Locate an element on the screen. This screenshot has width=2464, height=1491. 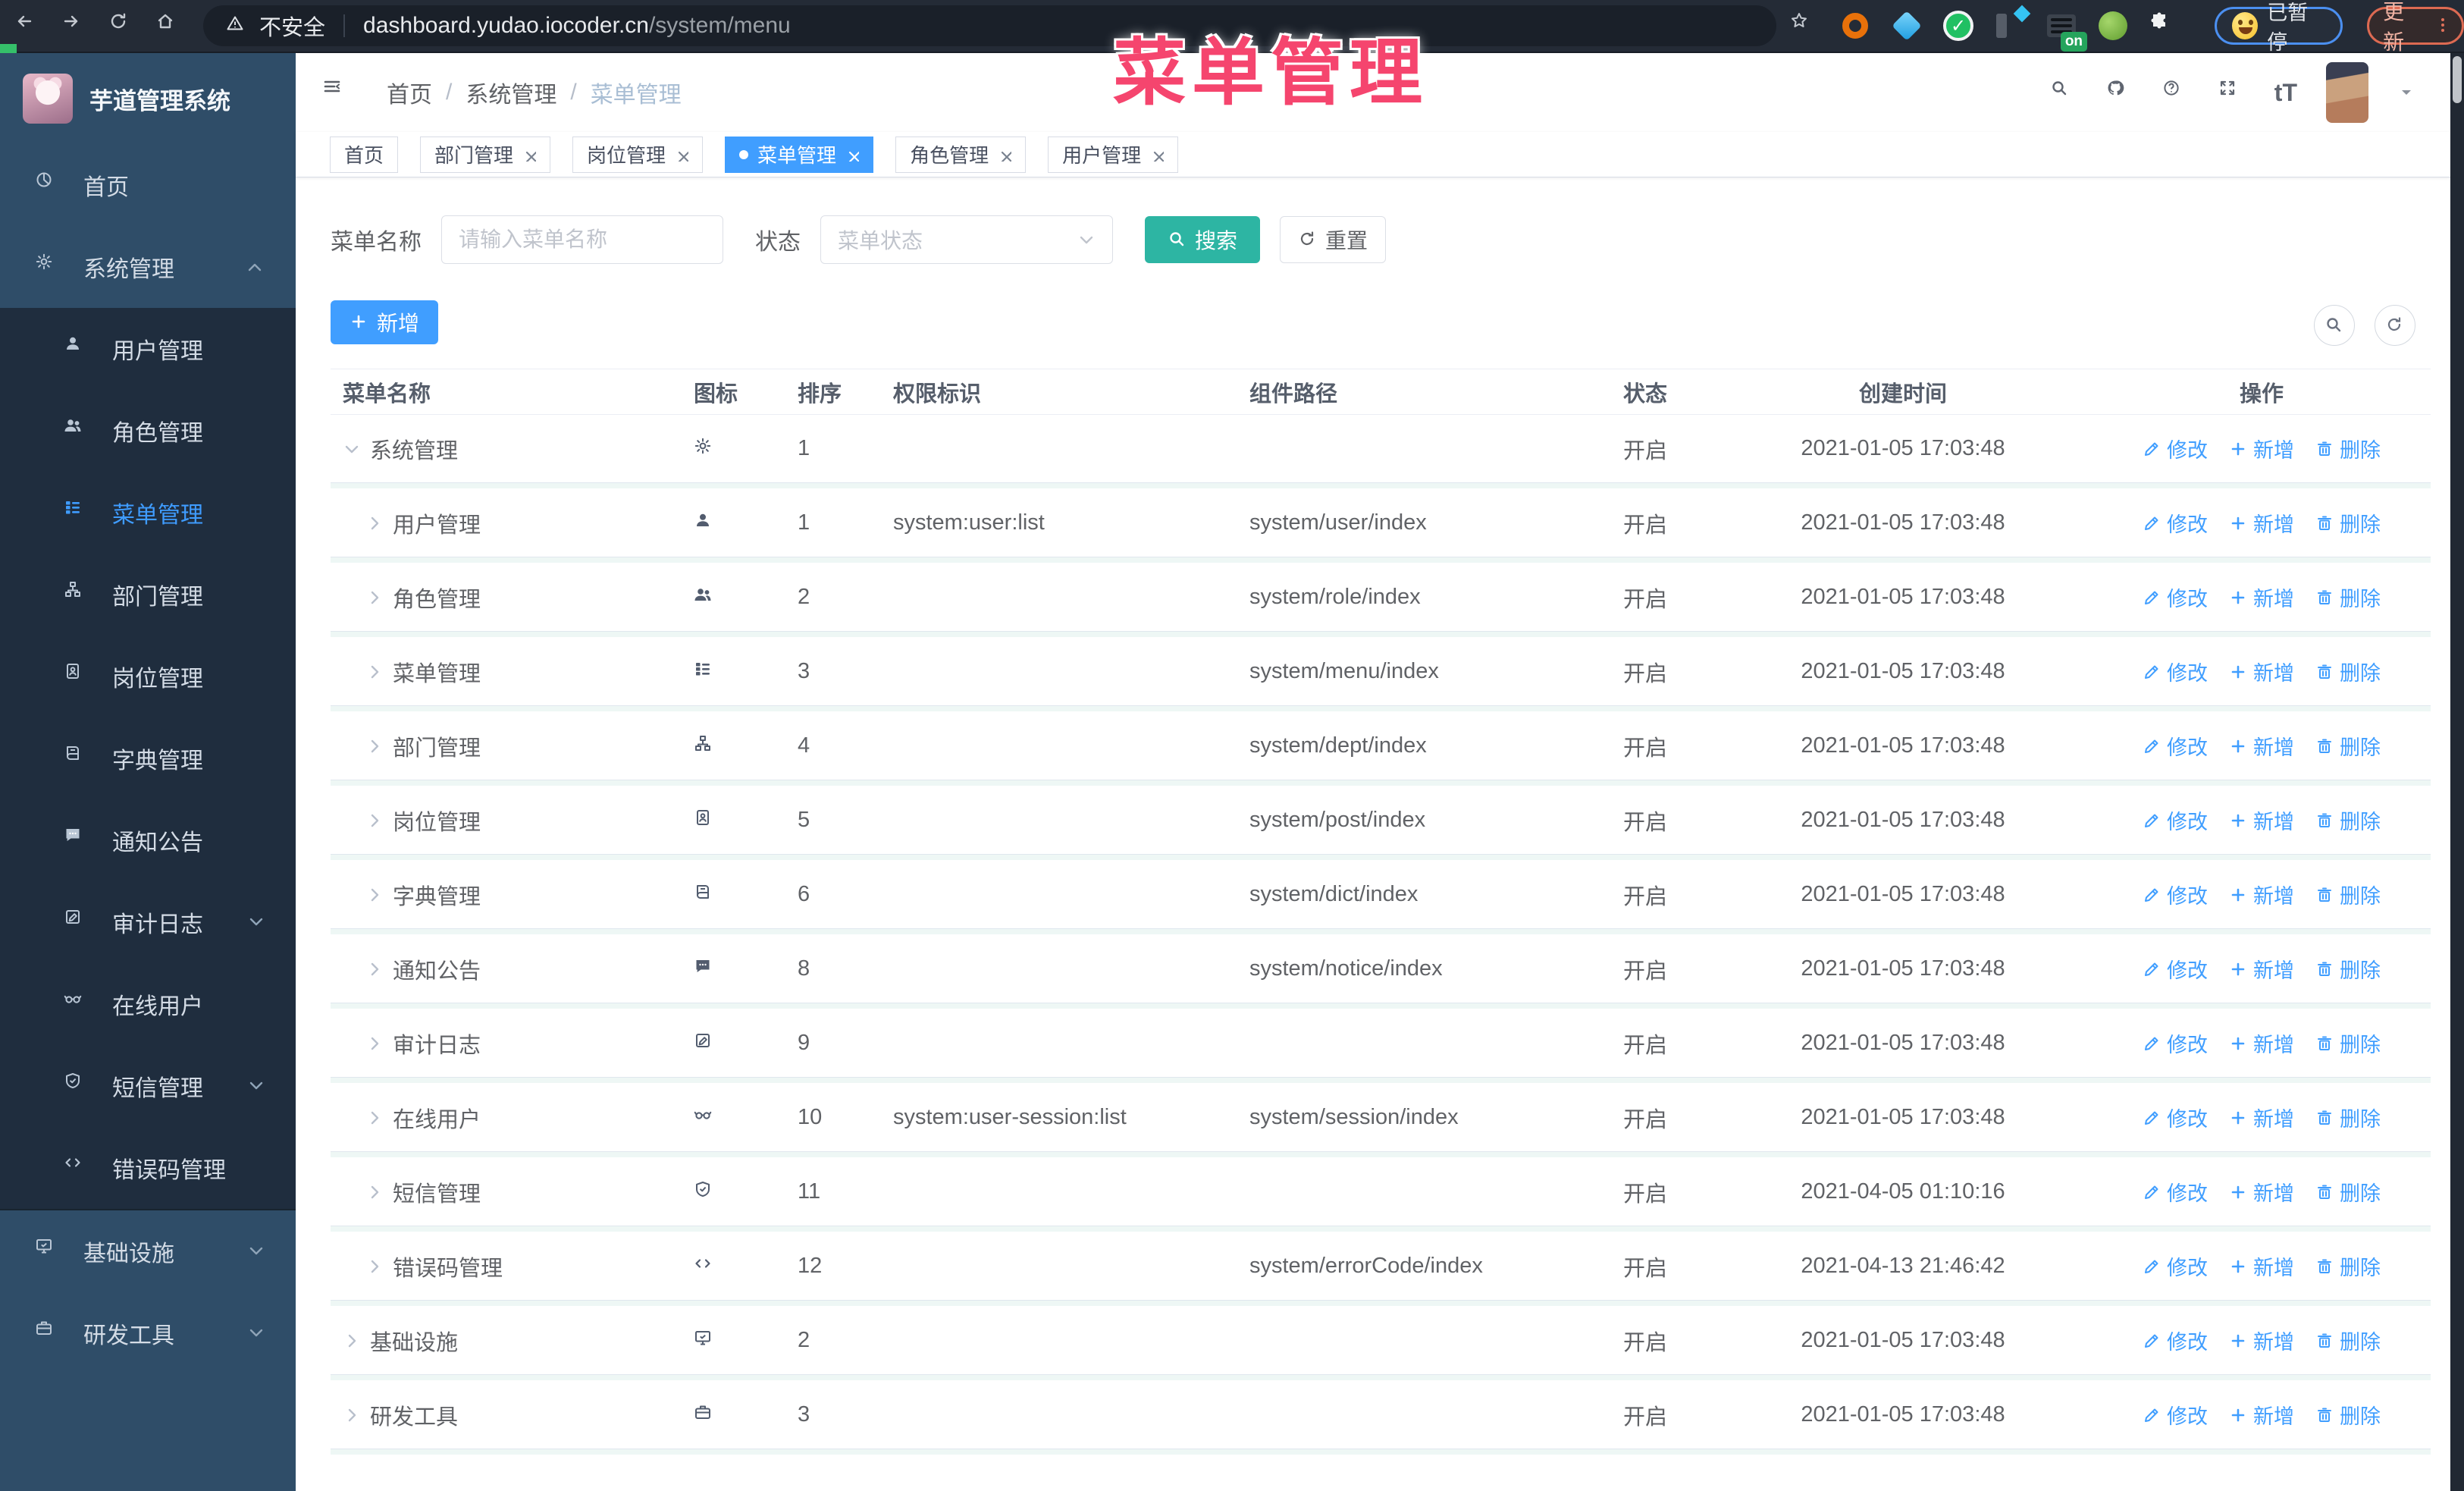
collapse-row-icon is located at coordinates (352, 449).